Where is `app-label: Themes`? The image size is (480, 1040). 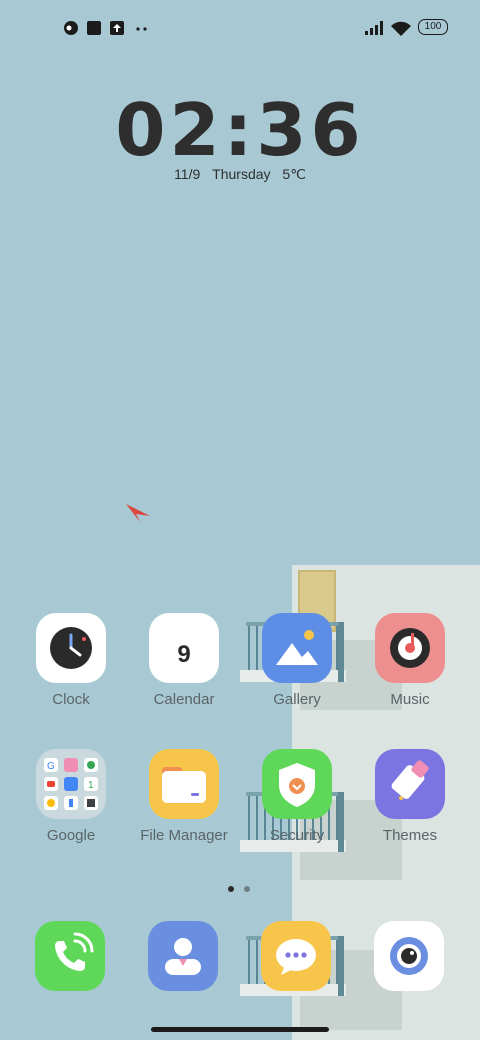 app-label: Themes is located at coordinates (410, 835).